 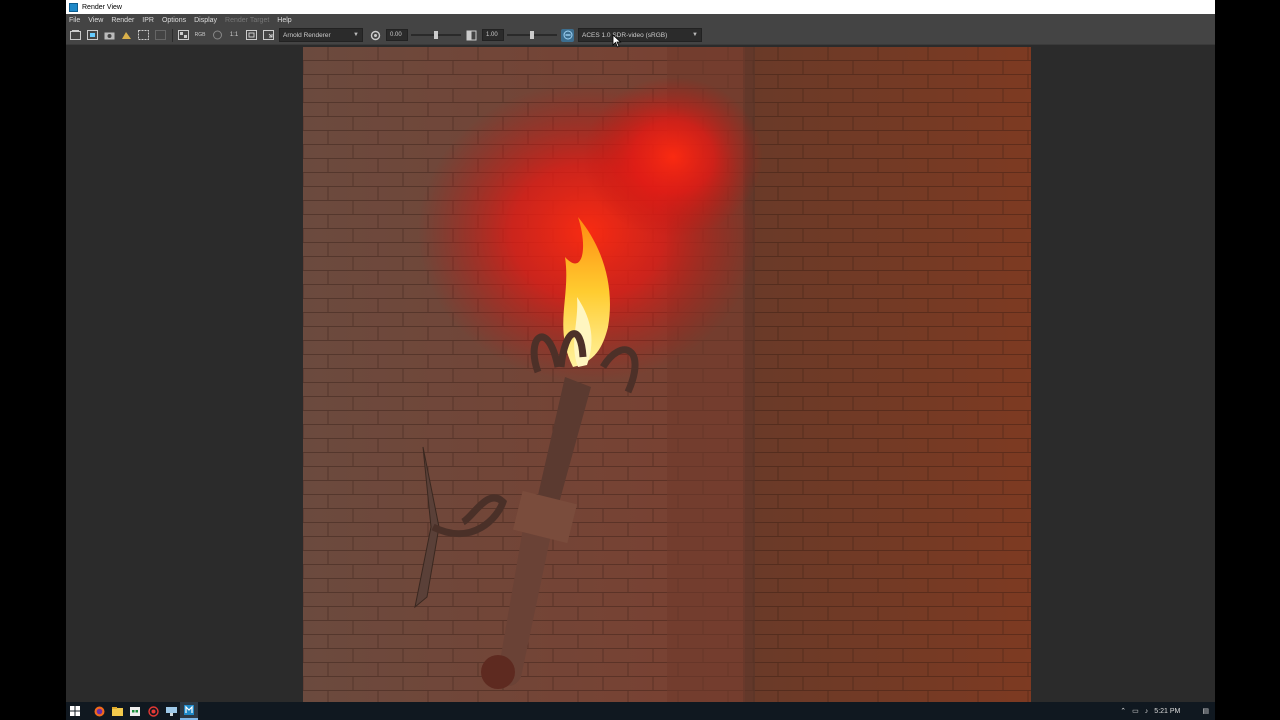 What do you see at coordinates (200, 35) in the screenshot?
I see `rgb-channel-button: RGB` at bounding box center [200, 35].